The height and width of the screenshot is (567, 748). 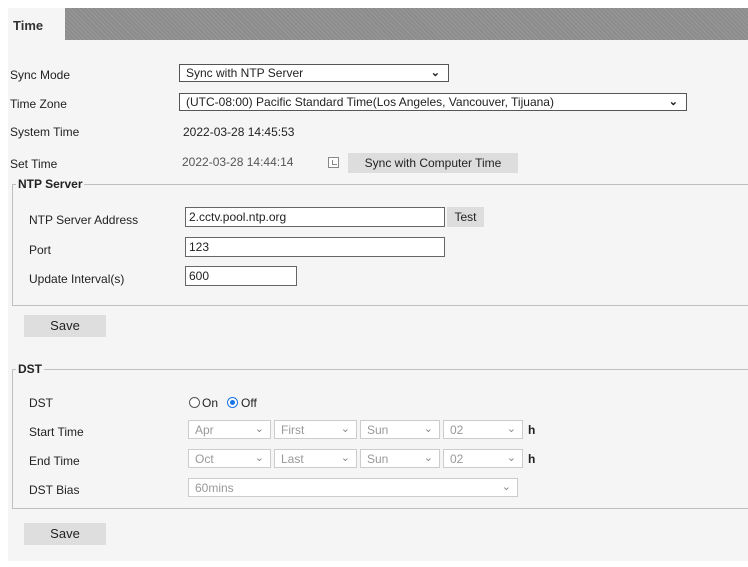 What do you see at coordinates (315, 247) in the screenshot?
I see `port-input: 123` at bounding box center [315, 247].